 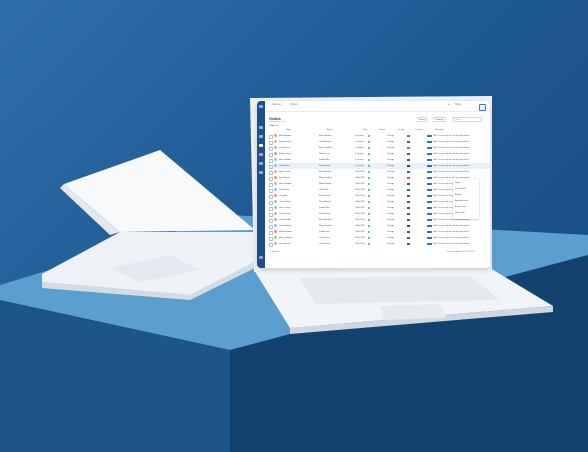 I want to click on cell-name: Hank Lockman, so click(x=285, y=183).